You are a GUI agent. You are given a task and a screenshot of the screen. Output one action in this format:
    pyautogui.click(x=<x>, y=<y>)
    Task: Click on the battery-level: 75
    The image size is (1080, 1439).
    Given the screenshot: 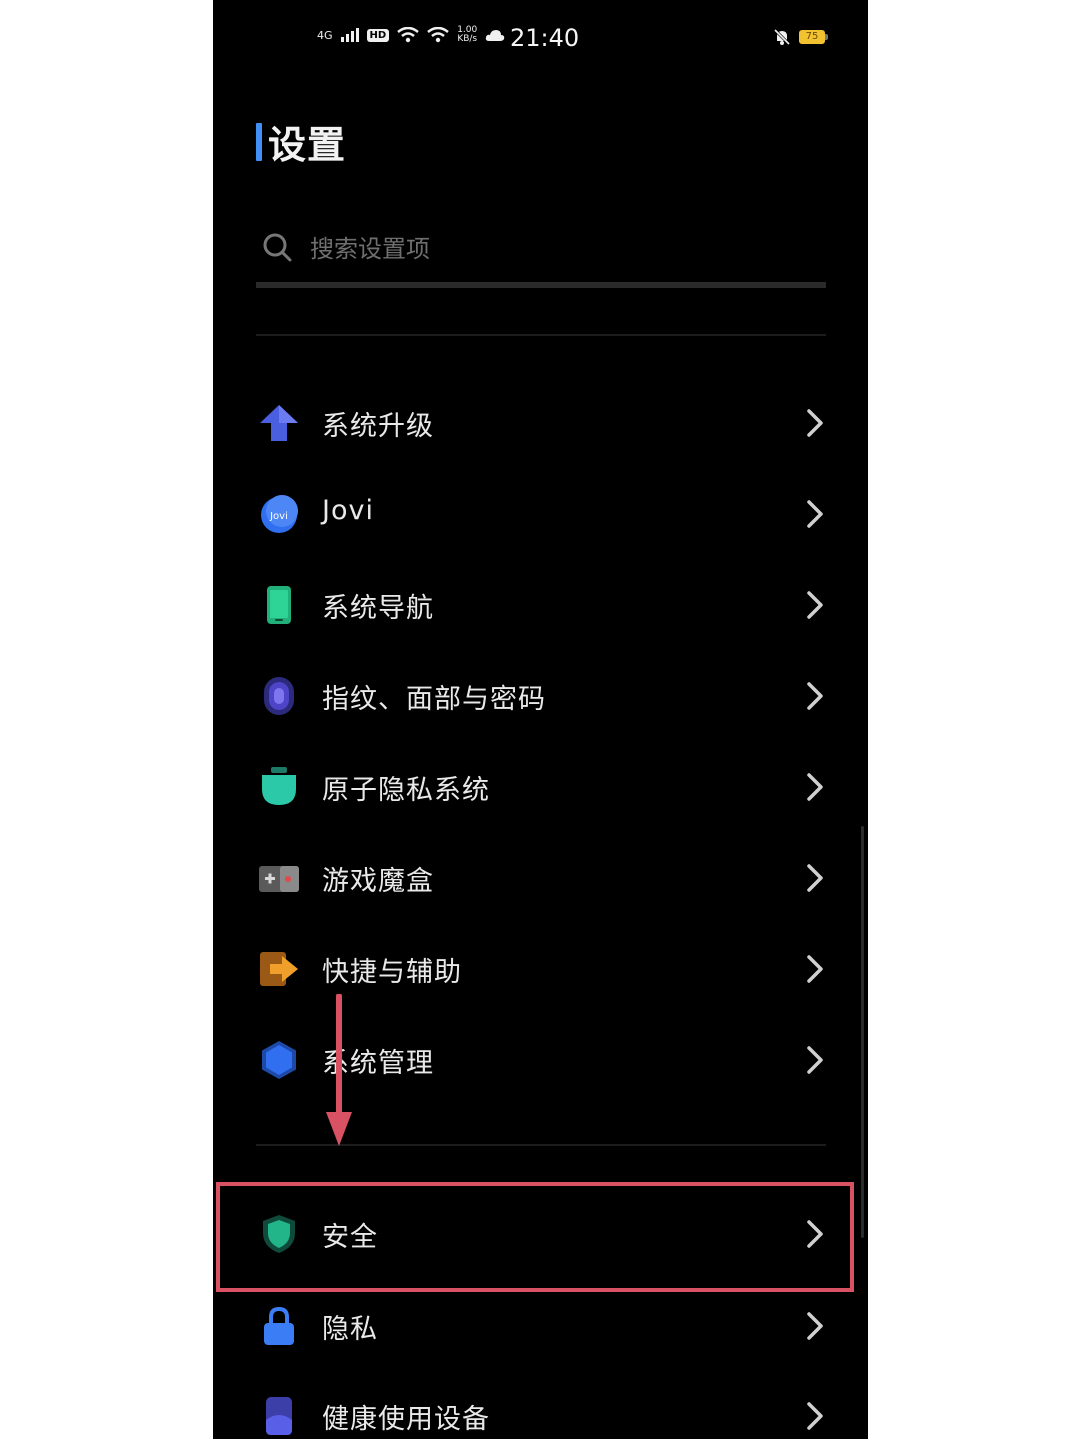 What is the action you would take?
    pyautogui.click(x=812, y=37)
    